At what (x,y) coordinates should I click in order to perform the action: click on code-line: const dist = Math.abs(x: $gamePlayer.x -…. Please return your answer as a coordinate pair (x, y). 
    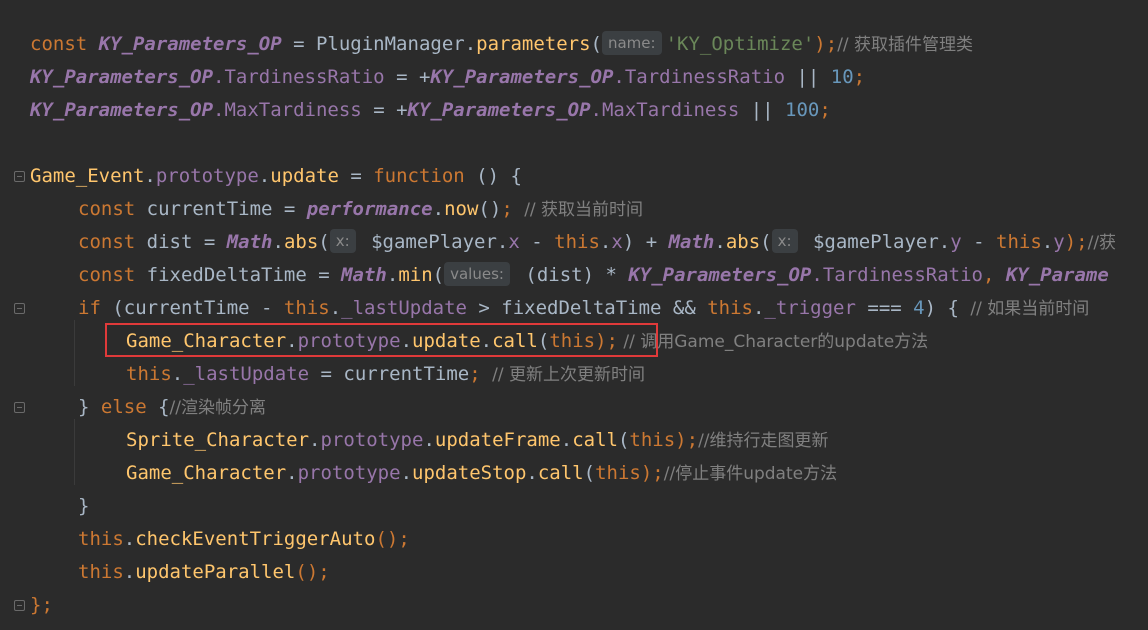
    Looking at the image, I should click on (597, 241).